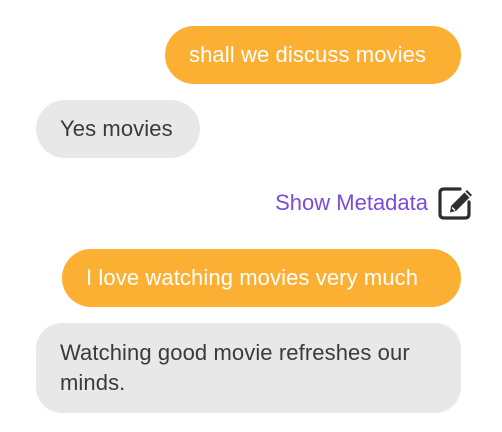  I want to click on metadata-row: Show Metadata, so click(375, 203).